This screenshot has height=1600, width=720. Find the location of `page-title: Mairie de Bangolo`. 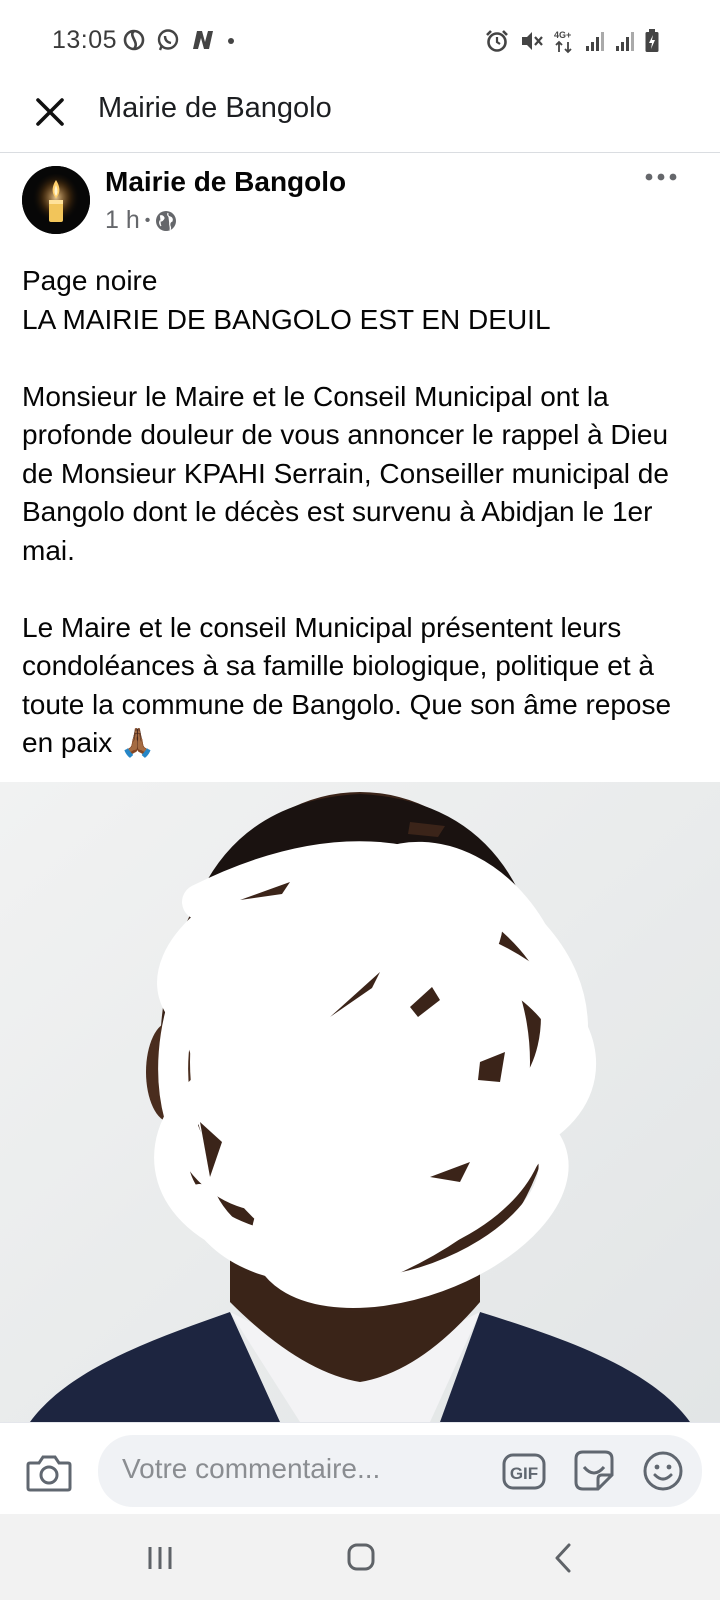

page-title: Mairie de Bangolo is located at coordinates (215, 108).